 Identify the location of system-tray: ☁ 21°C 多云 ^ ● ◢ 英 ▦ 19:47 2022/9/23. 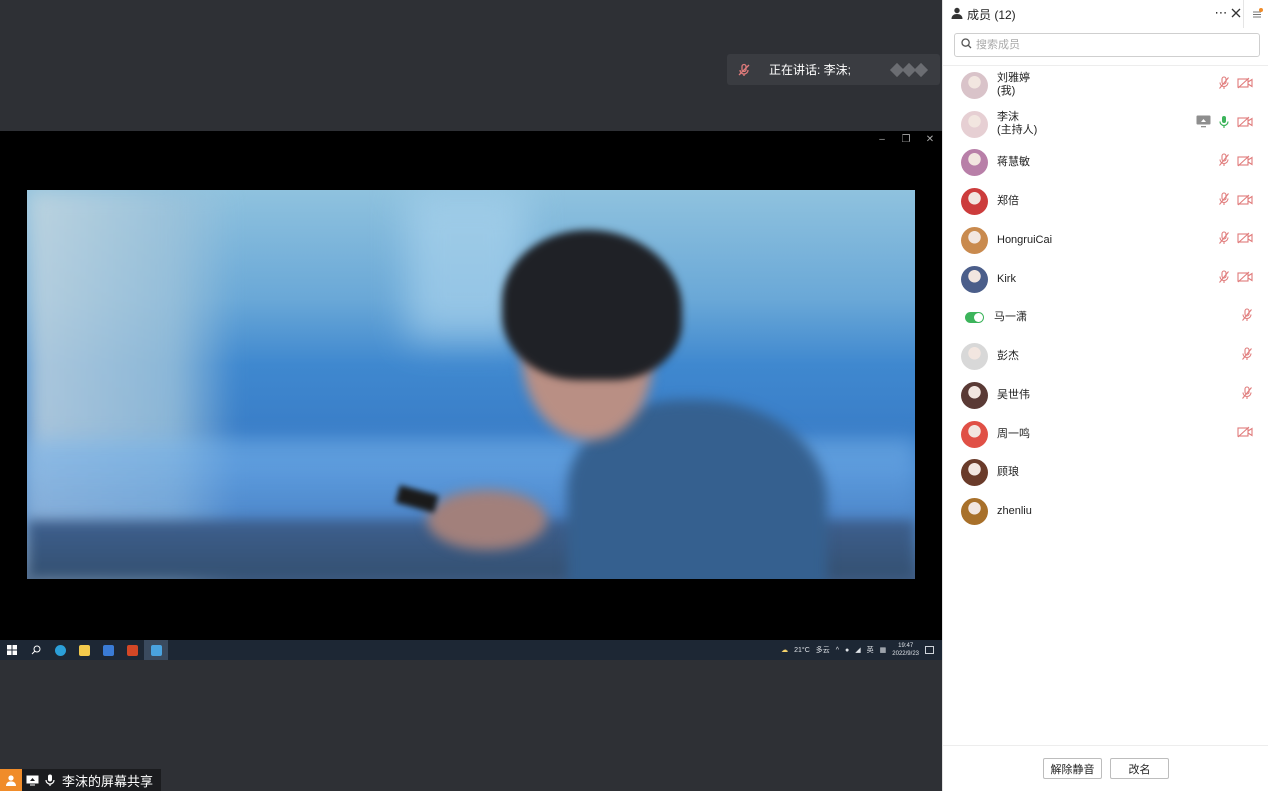
(861, 650).